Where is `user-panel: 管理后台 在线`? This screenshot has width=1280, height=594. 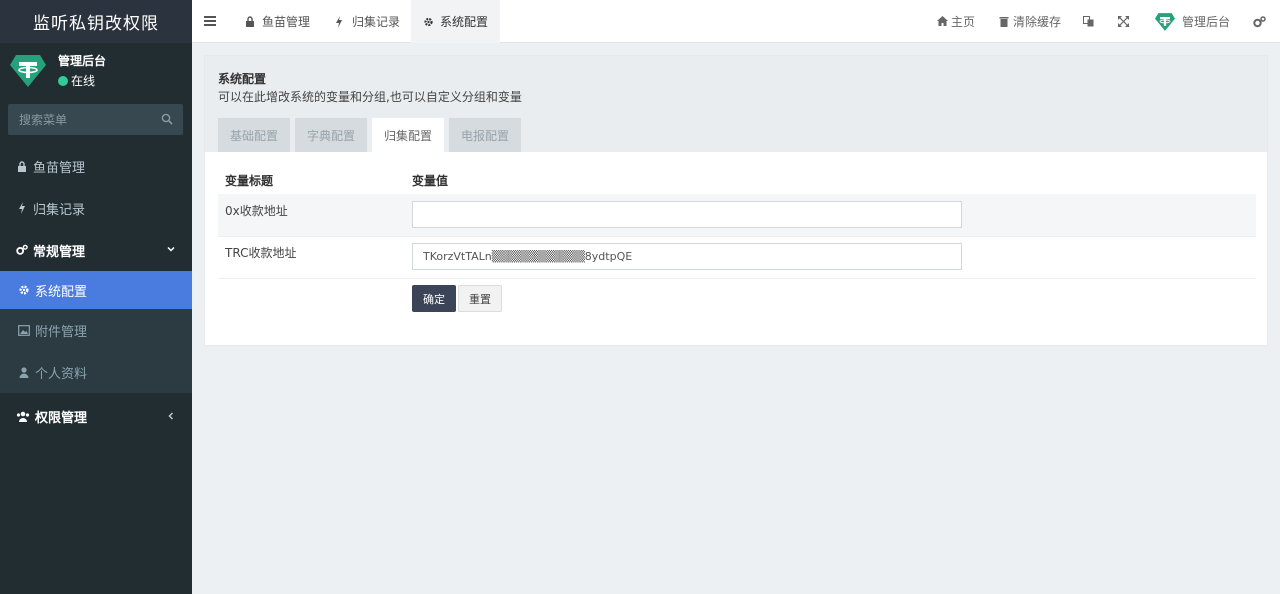
user-panel: 管理后台 在线 is located at coordinates (96, 72).